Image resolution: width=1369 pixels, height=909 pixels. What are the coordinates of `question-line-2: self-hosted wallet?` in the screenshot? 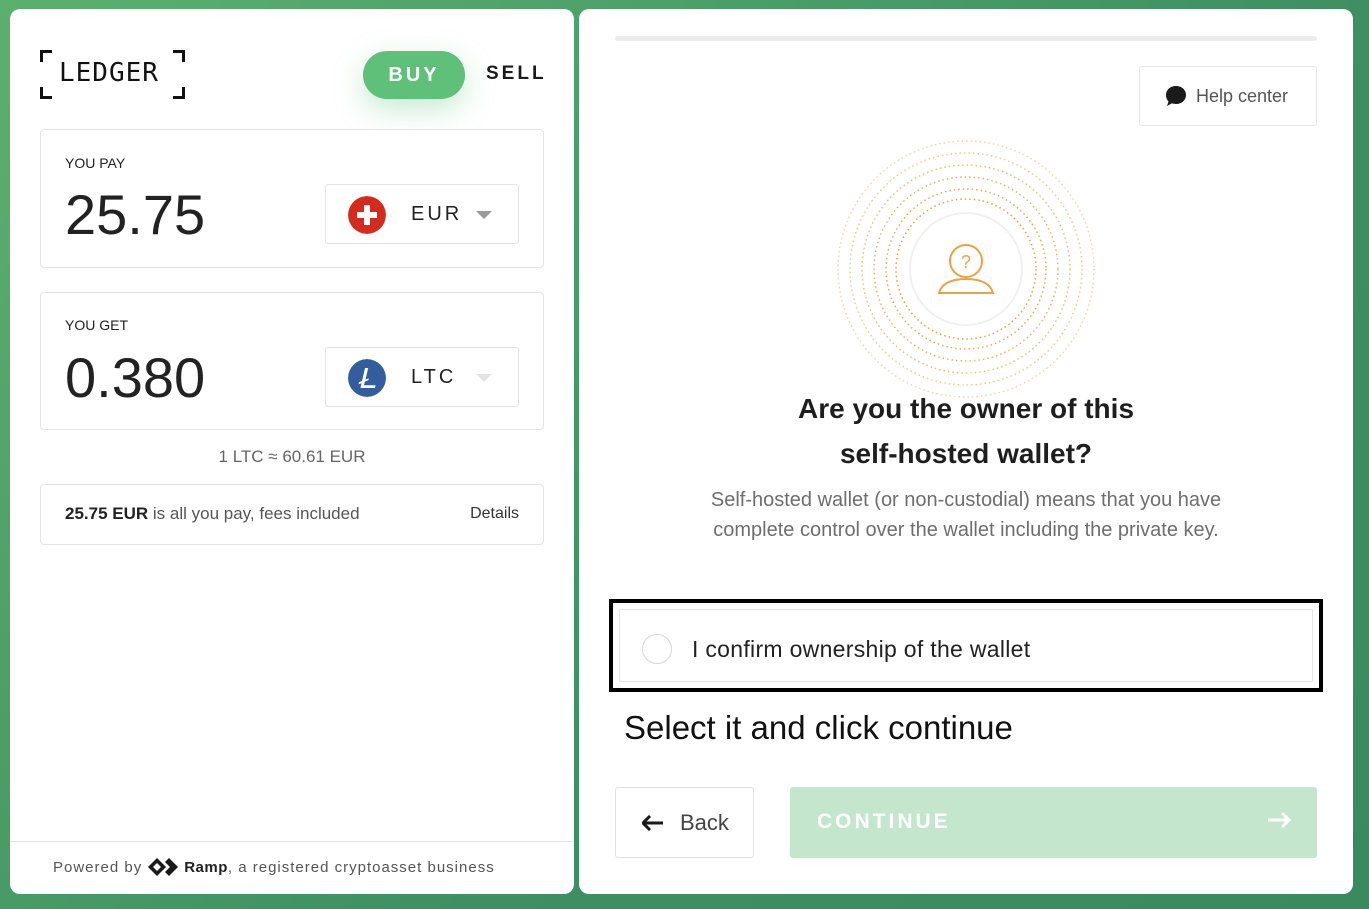 It's located at (966, 453).